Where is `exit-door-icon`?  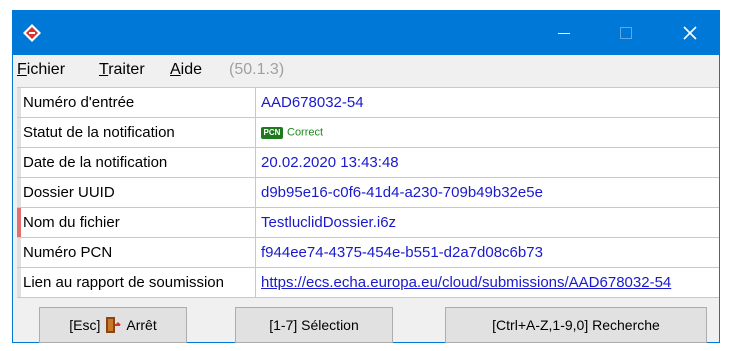 exit-door-icon is located at coordinates (114, 325).